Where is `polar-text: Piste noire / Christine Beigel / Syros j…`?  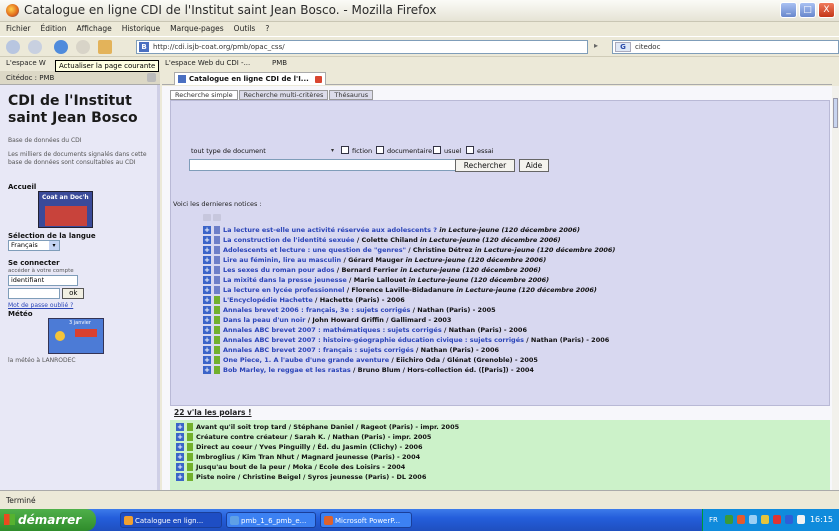
polar-text: Piste noire / Christine Beigel / Syros j… is located at coordinates (311, 477).